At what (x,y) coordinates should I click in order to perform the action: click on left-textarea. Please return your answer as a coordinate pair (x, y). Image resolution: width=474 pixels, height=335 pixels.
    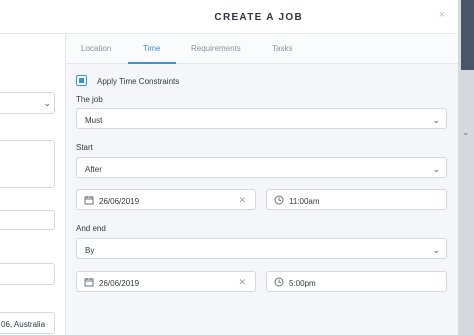
    Looking at the image, I should click on (27, 164).